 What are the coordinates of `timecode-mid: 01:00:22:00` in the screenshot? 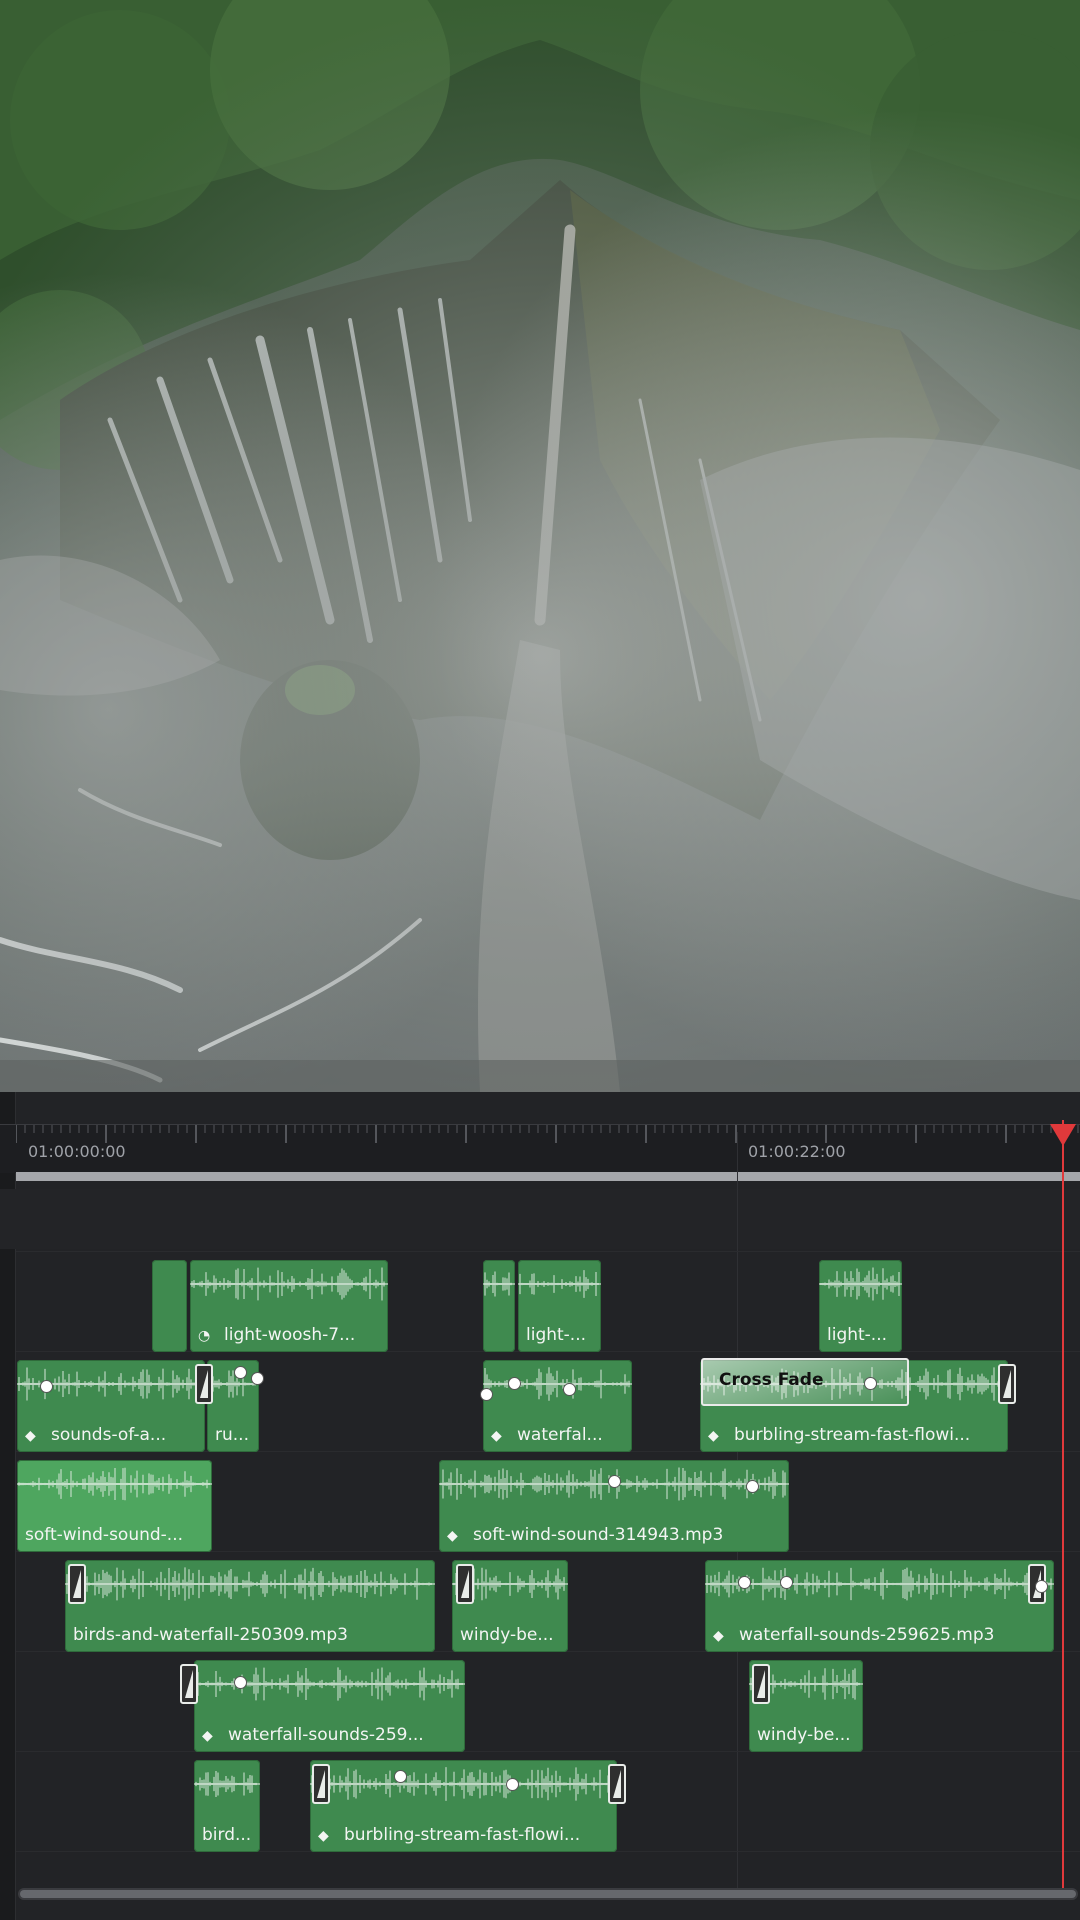 It's located at (797, 1151).